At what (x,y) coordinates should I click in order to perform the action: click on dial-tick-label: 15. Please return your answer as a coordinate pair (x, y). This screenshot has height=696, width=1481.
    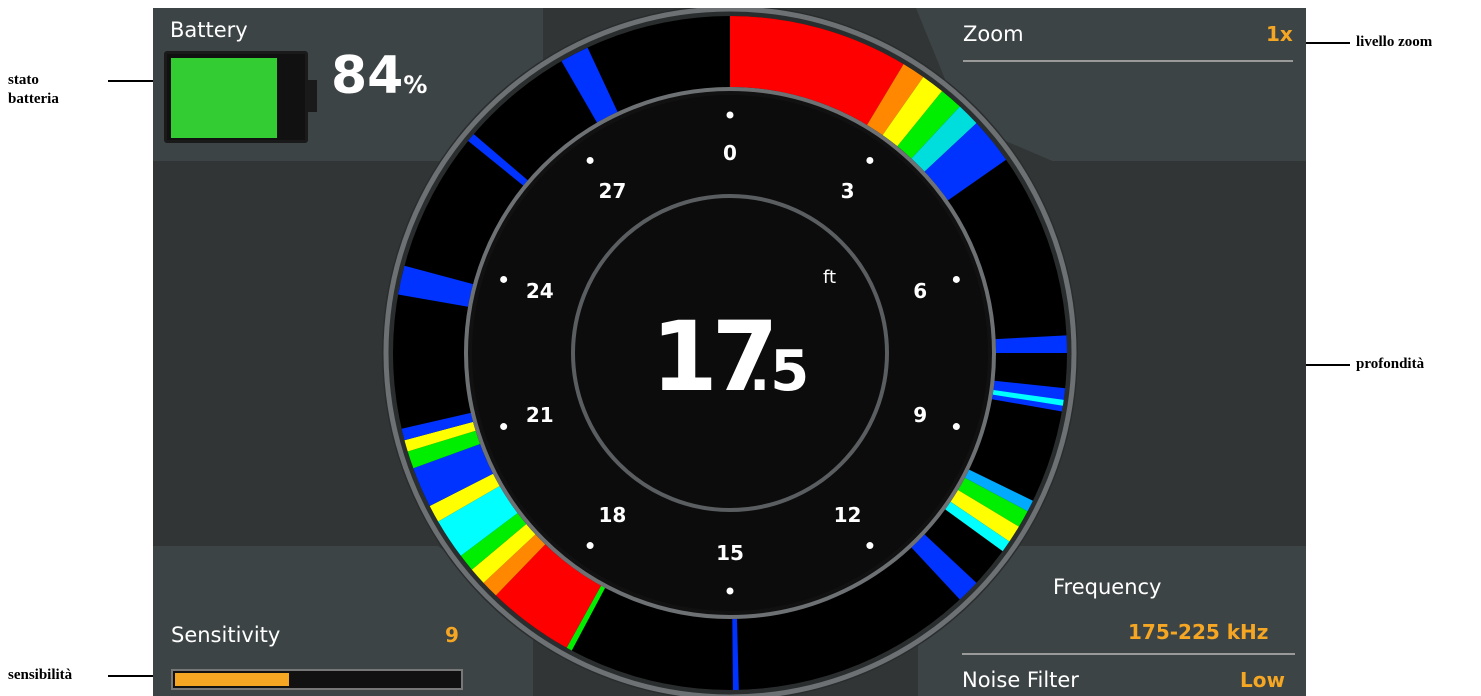
    Looking at the image, I should click on (730, 553).